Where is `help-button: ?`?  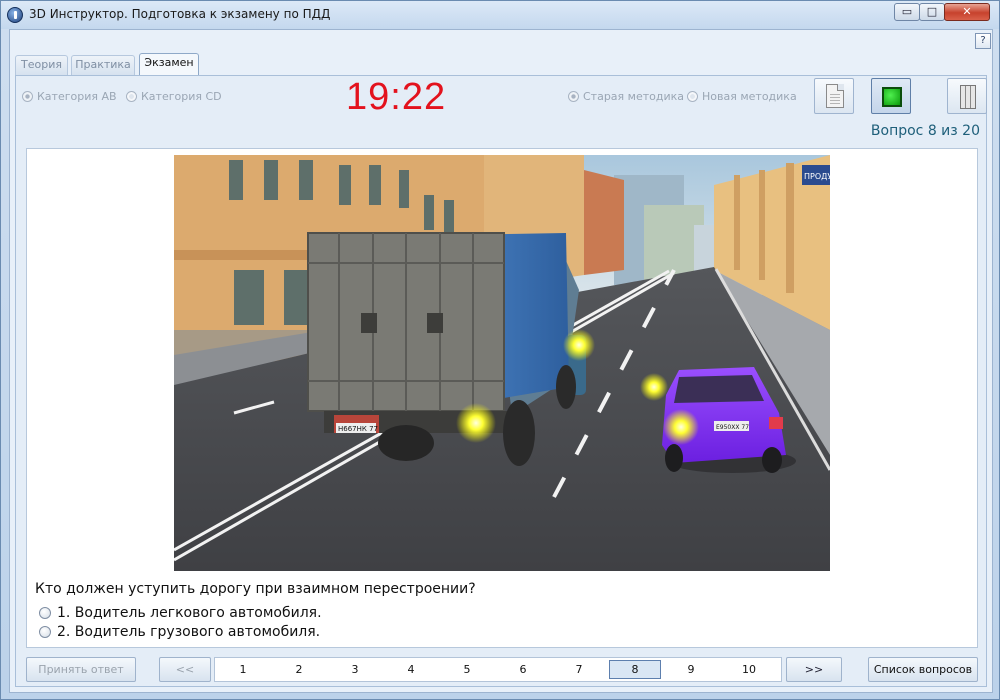 help-button: ? is located at coordinates (983, 41).